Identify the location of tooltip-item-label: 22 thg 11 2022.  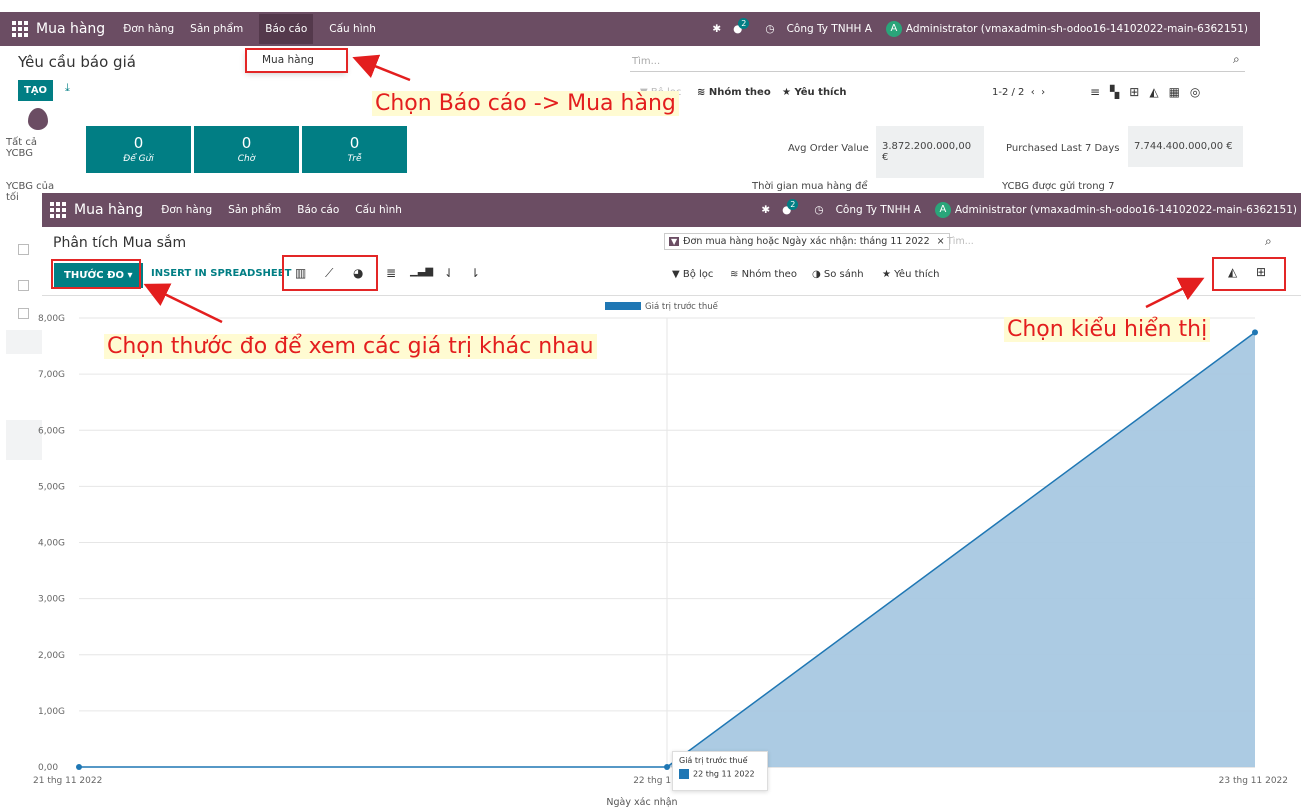
(724, 774).